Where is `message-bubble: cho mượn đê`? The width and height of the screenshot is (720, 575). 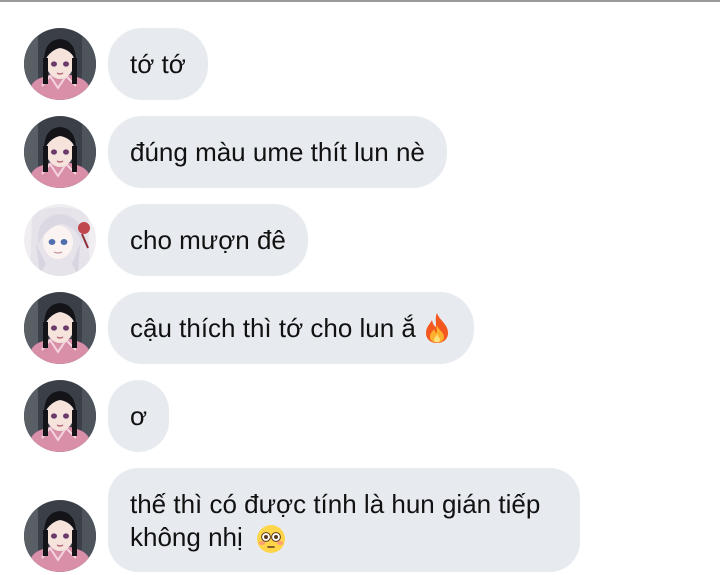
message-bubble: cho mượn đê is located at coordinates (208, 240).